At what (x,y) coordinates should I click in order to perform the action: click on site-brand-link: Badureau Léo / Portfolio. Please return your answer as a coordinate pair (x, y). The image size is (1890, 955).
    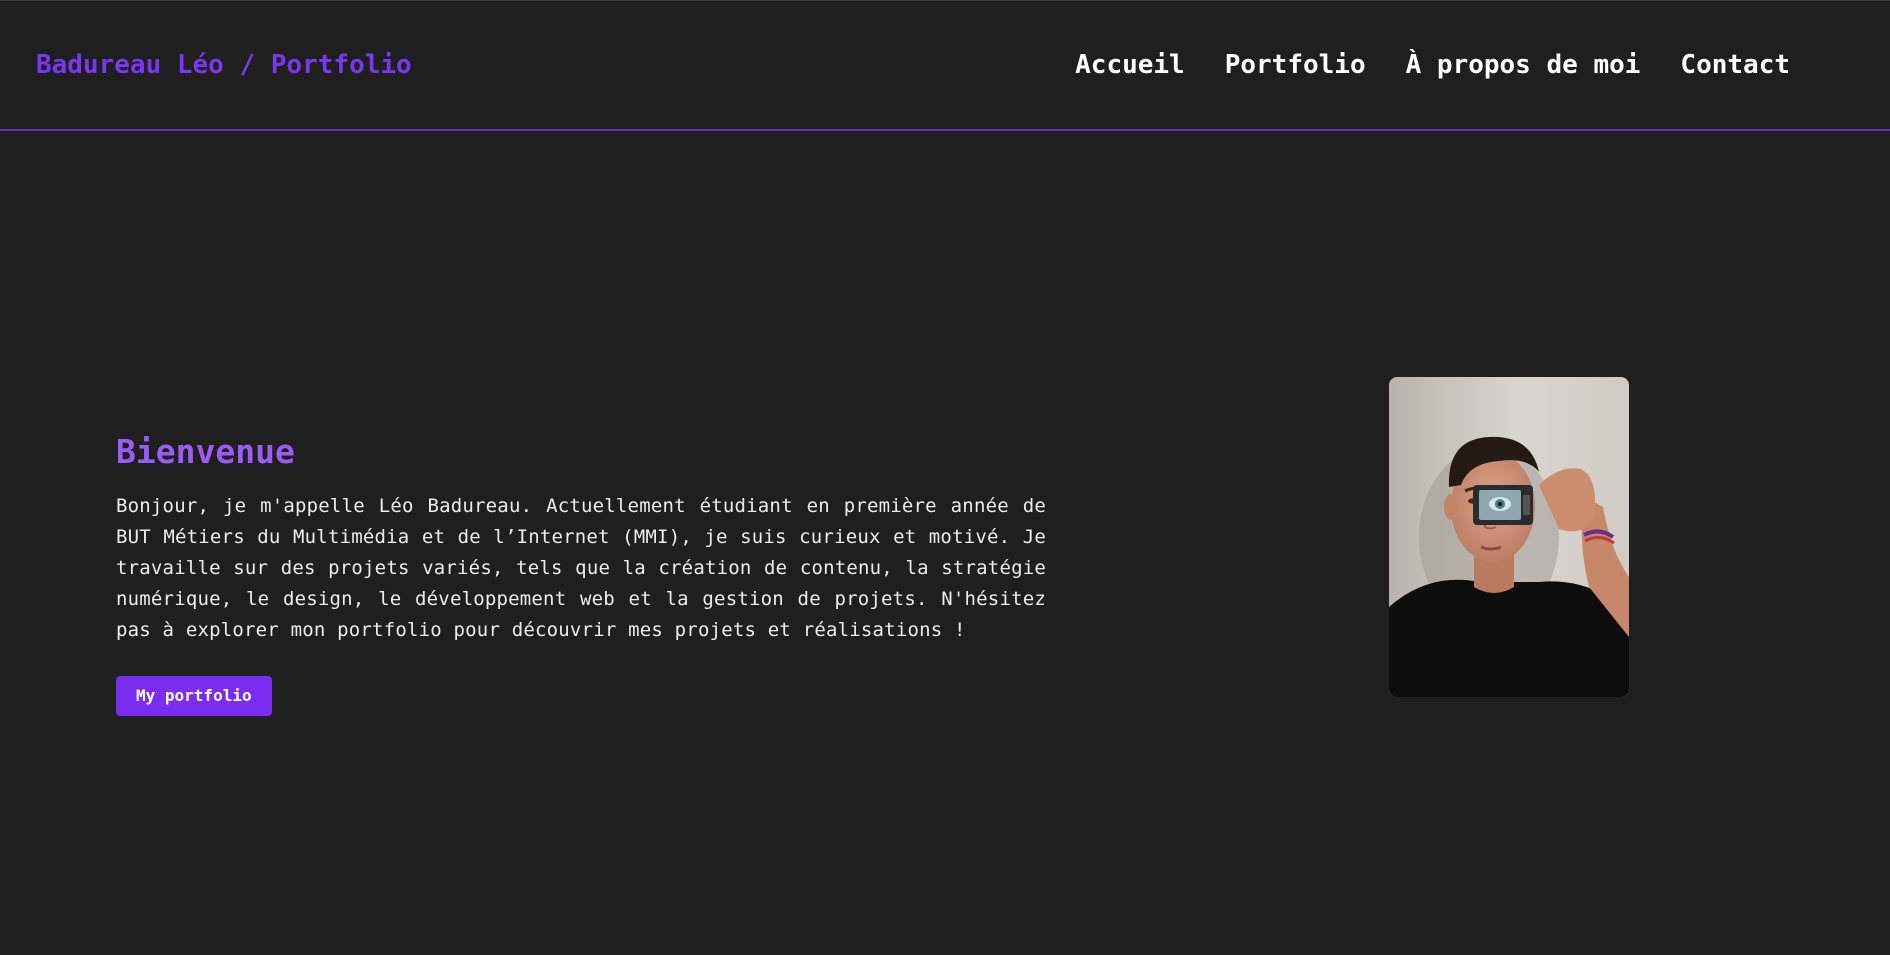
    Looking at the image, I should click on (224, 65).